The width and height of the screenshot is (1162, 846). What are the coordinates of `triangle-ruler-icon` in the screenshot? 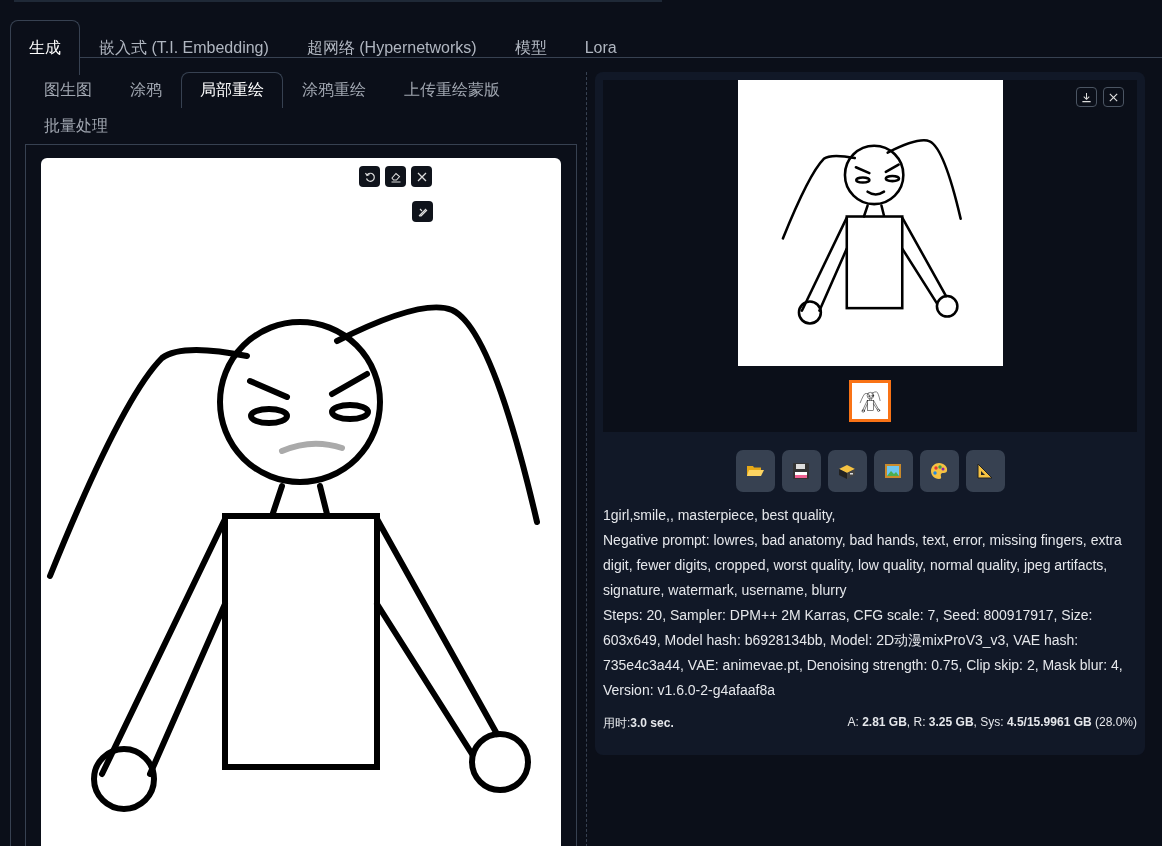 It's located at (985, 471).